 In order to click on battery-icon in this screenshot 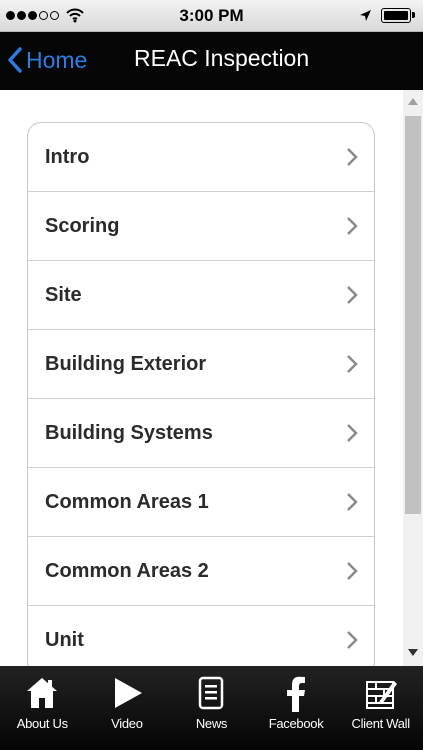, I will do `click(398, 15)`.